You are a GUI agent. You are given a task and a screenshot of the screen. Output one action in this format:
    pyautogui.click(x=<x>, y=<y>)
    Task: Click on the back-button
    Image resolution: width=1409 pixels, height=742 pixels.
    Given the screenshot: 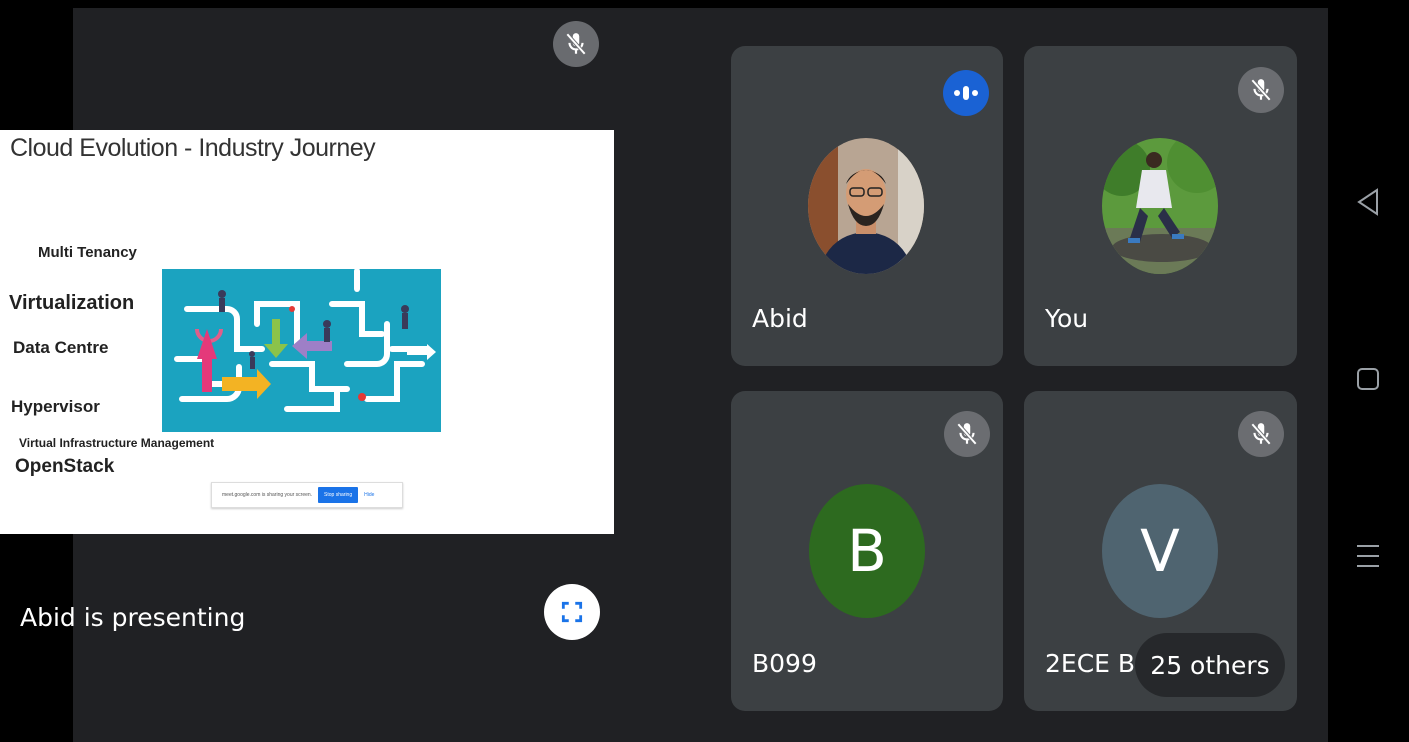 What is the action you would take?
    pyautogui.click(x=1368, y=202)
    